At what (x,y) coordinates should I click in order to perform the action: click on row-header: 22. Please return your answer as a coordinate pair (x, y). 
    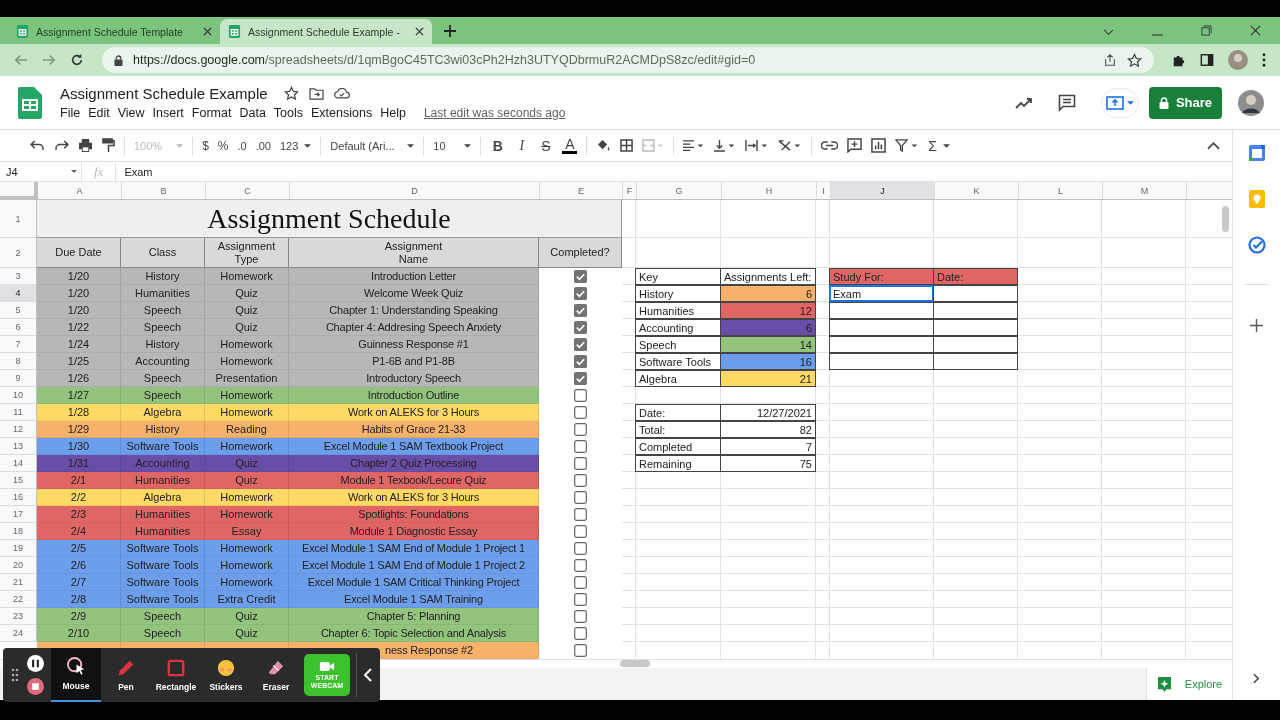
    Looking at the image, I should click on (18, 599).